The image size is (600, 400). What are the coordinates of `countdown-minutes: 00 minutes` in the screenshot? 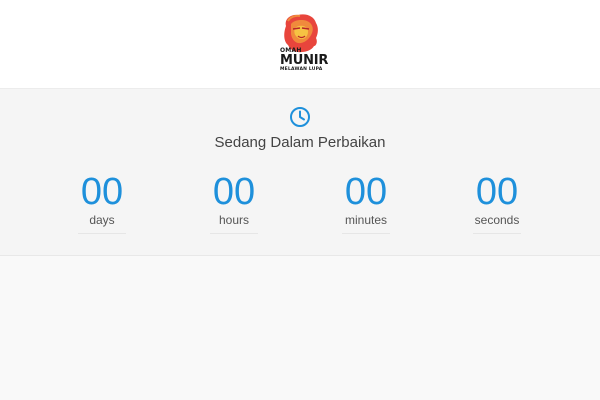 It's located at (366, 203).